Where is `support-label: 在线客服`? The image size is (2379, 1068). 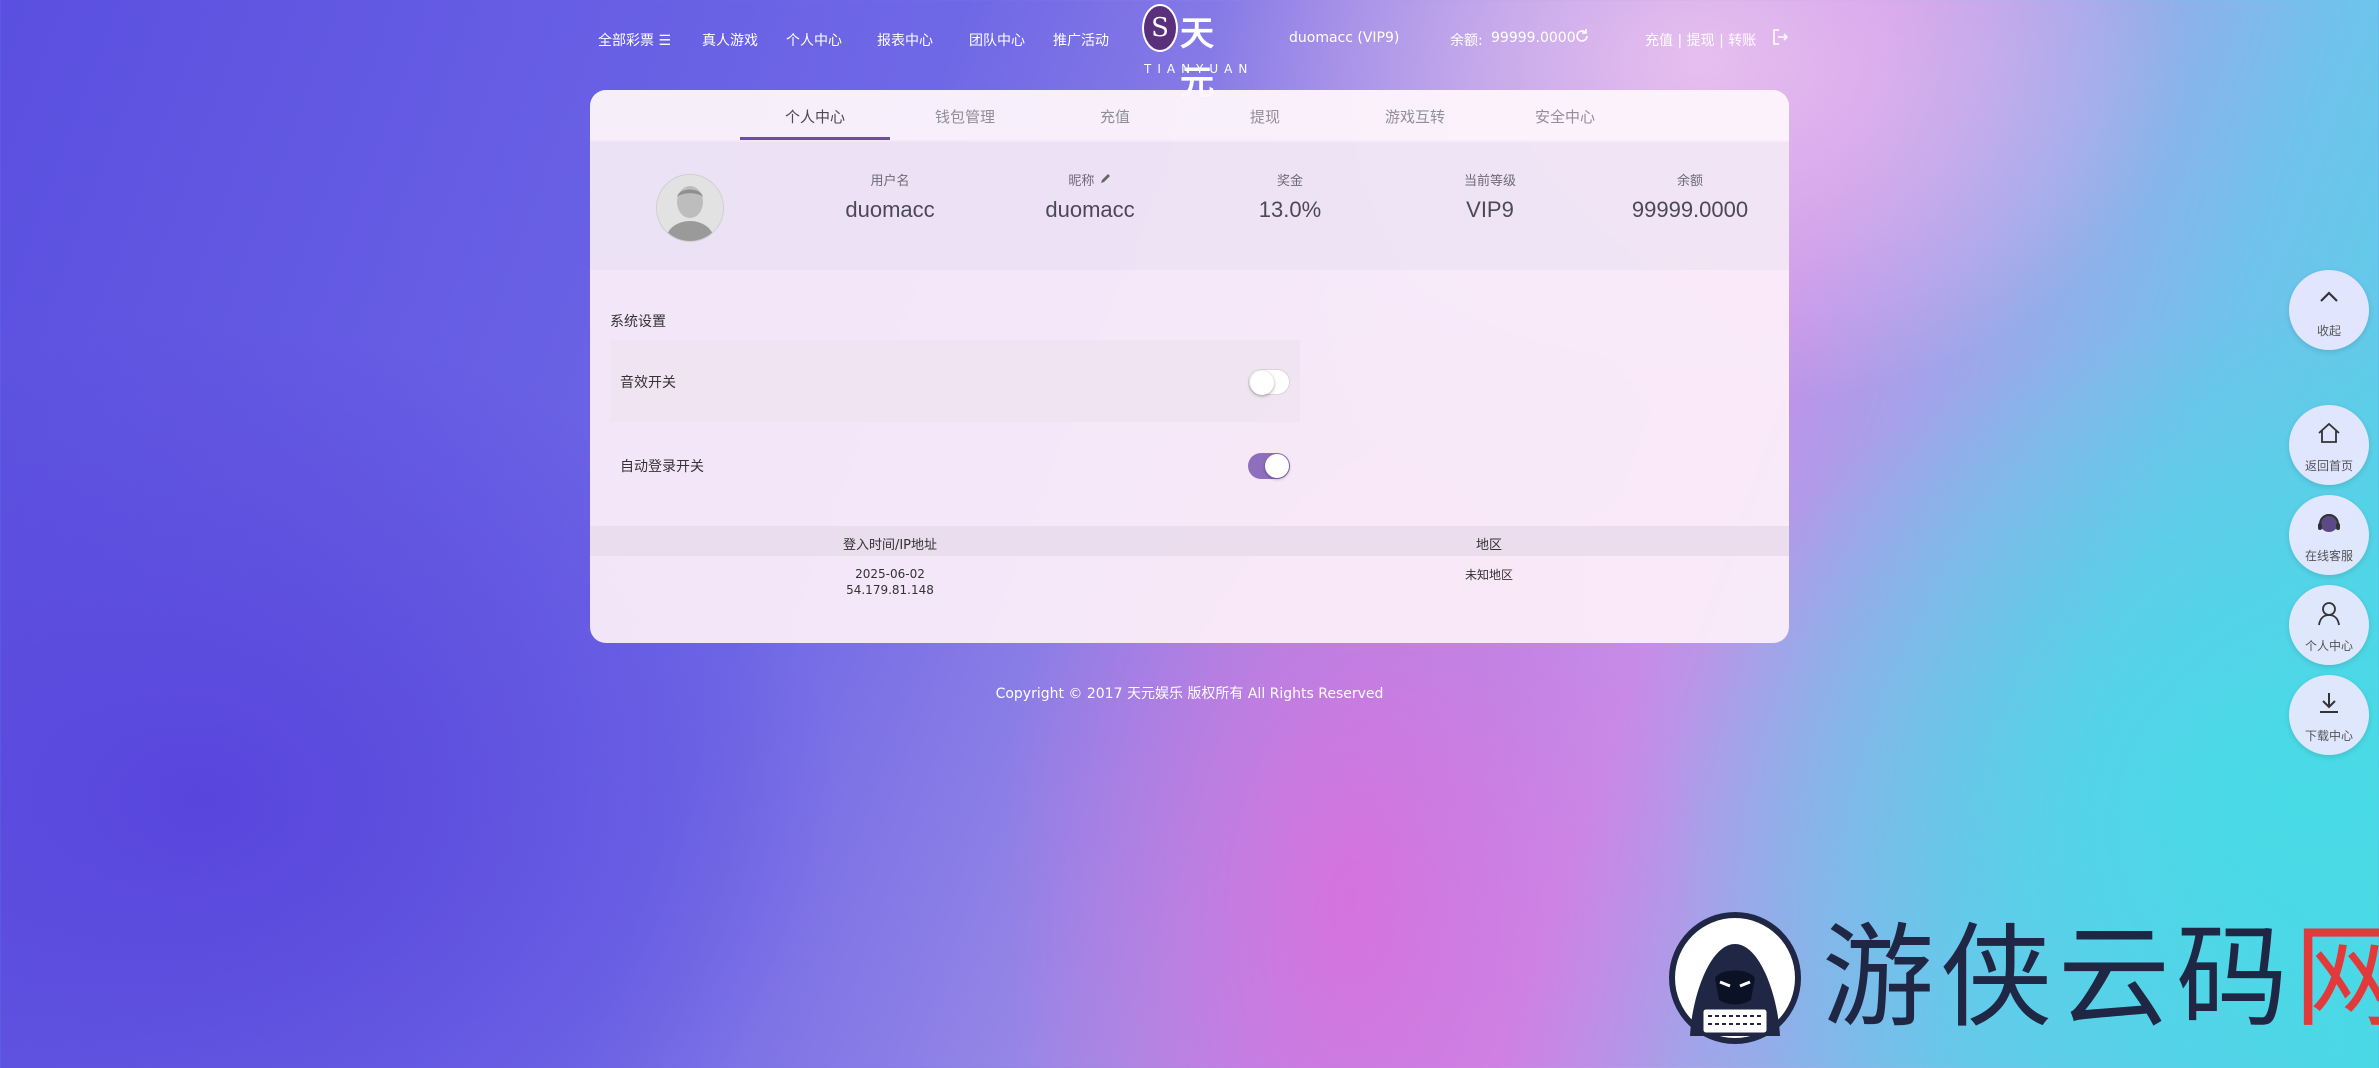 support-label: 在线客服 is located at coordinates (2328, 556).